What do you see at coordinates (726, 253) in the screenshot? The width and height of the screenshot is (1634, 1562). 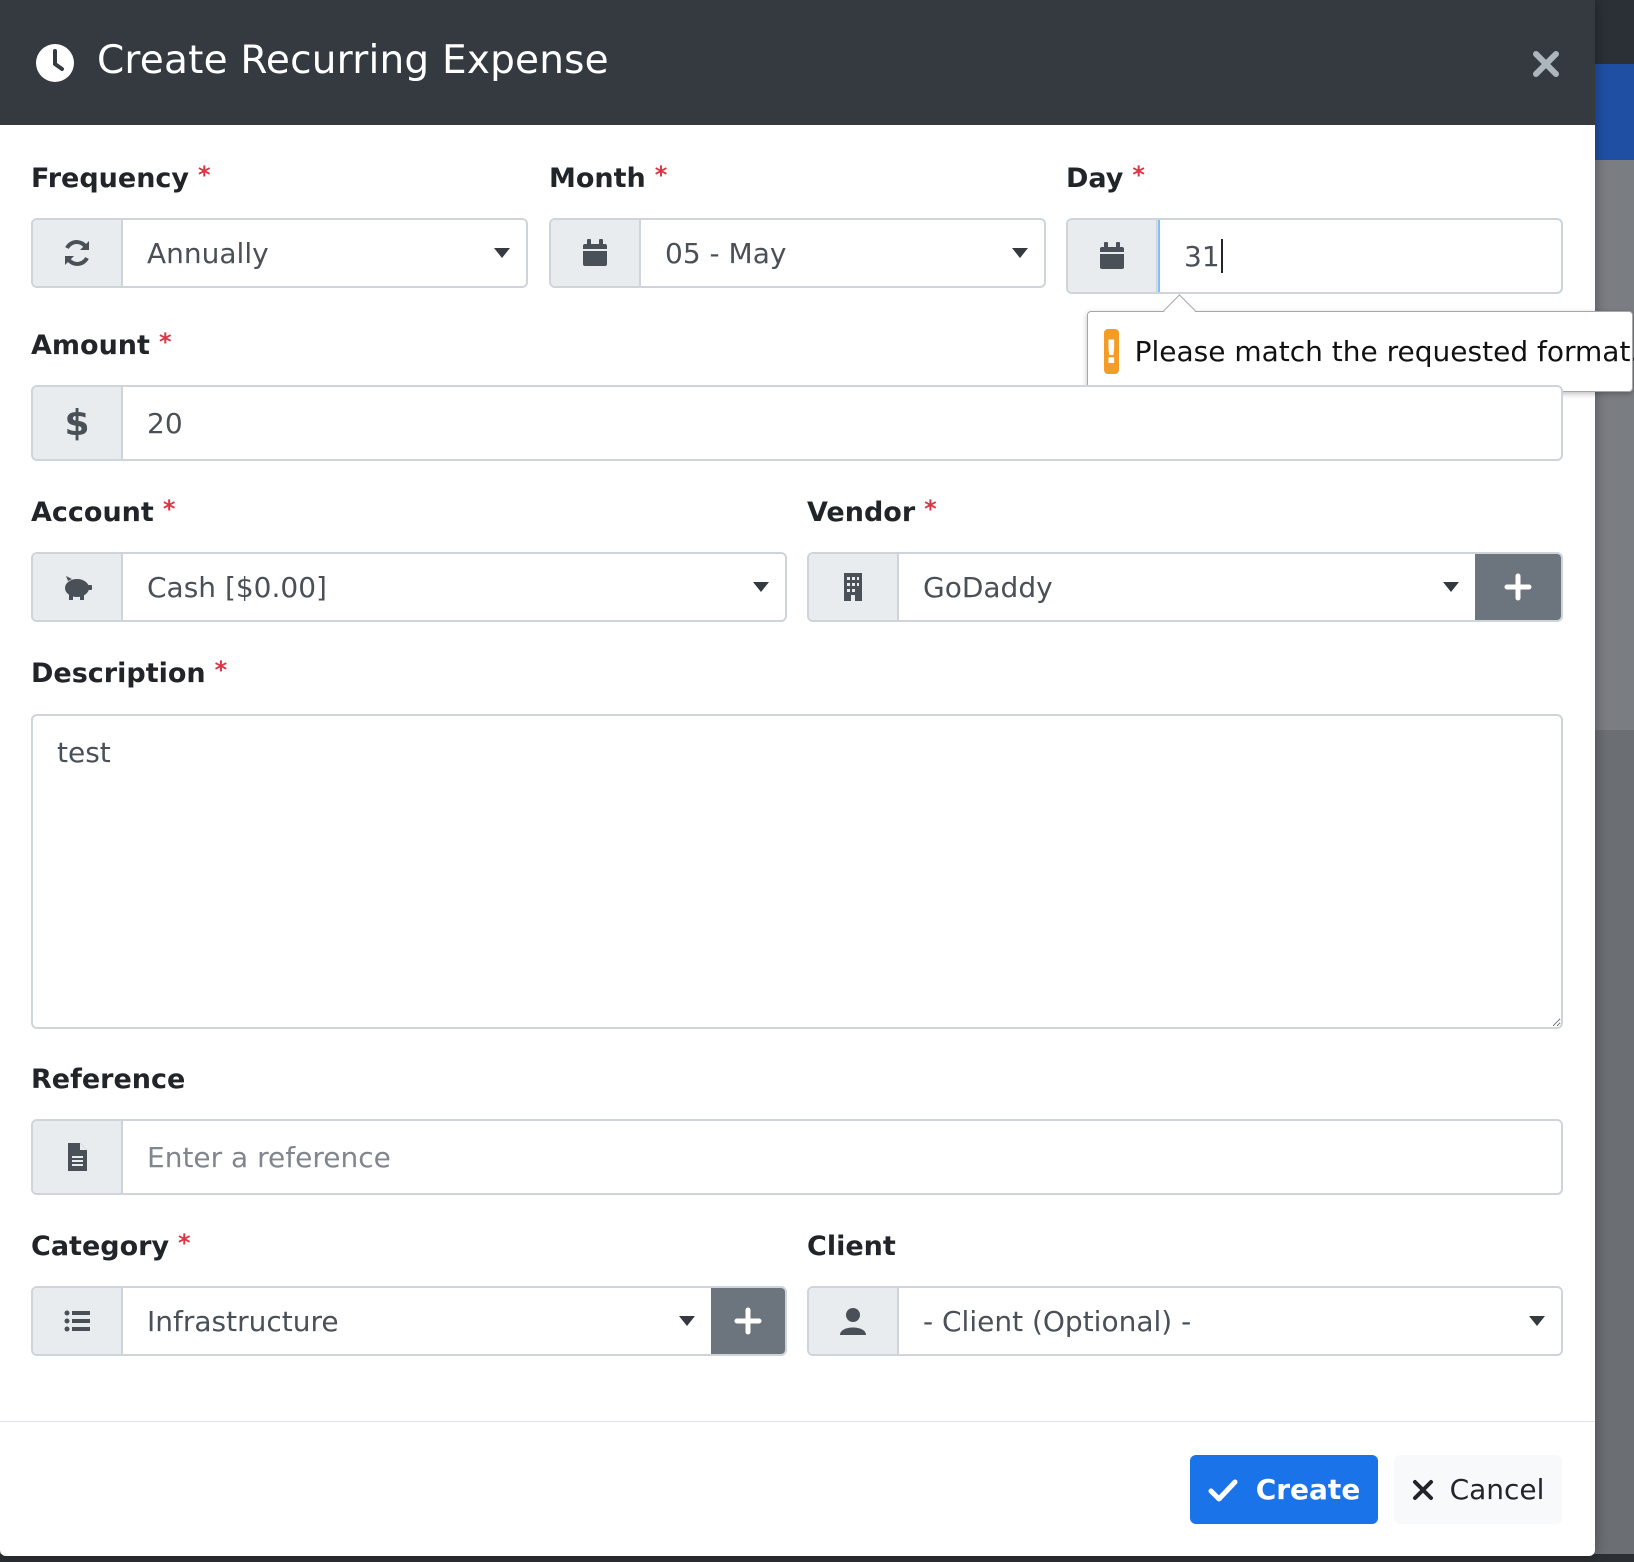 I see `month-value-text: 05 - May` at bounding box center [726, 253].